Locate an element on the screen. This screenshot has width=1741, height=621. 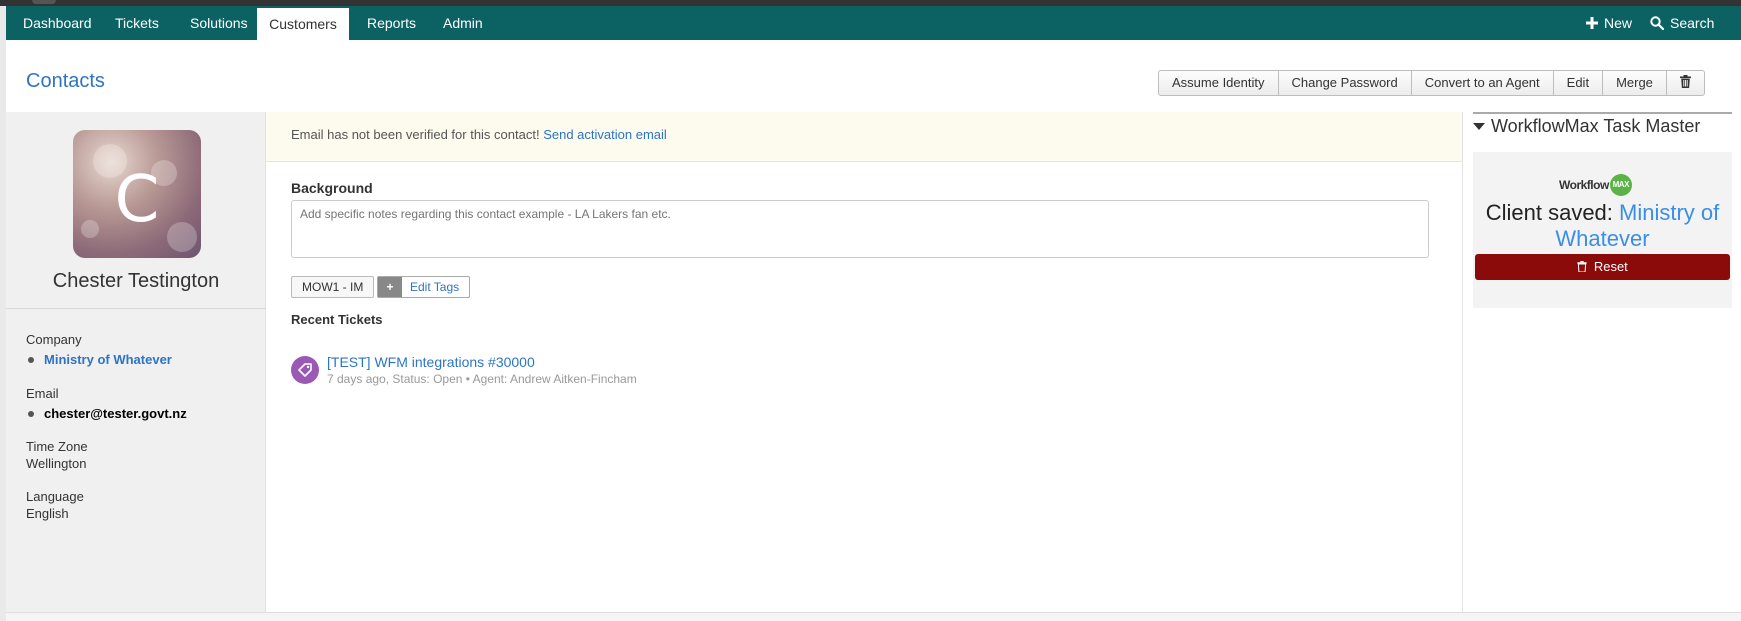
logo-badge: MAX is located at coordinates (1620, 185).